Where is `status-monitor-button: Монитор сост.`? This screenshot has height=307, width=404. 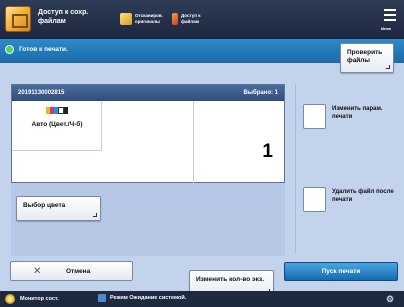
status-monitor-button: Монитор сост. is located at coordinates (32, 299).